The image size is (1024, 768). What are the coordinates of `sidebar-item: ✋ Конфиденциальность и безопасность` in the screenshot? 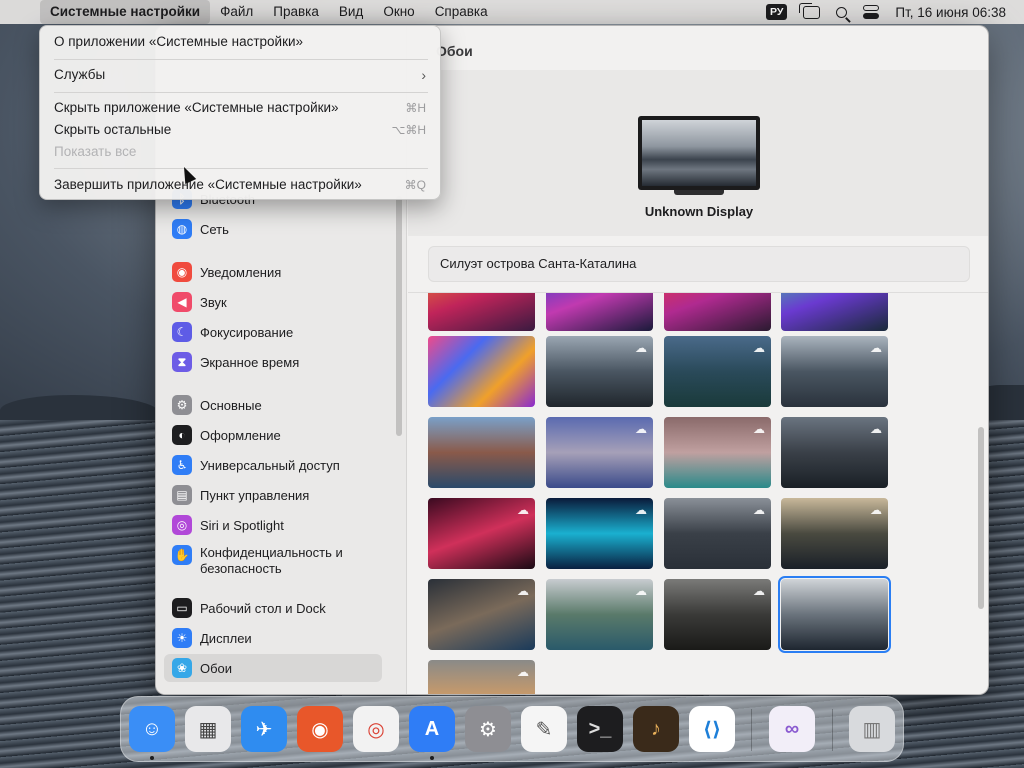 It's located at (273, 561).